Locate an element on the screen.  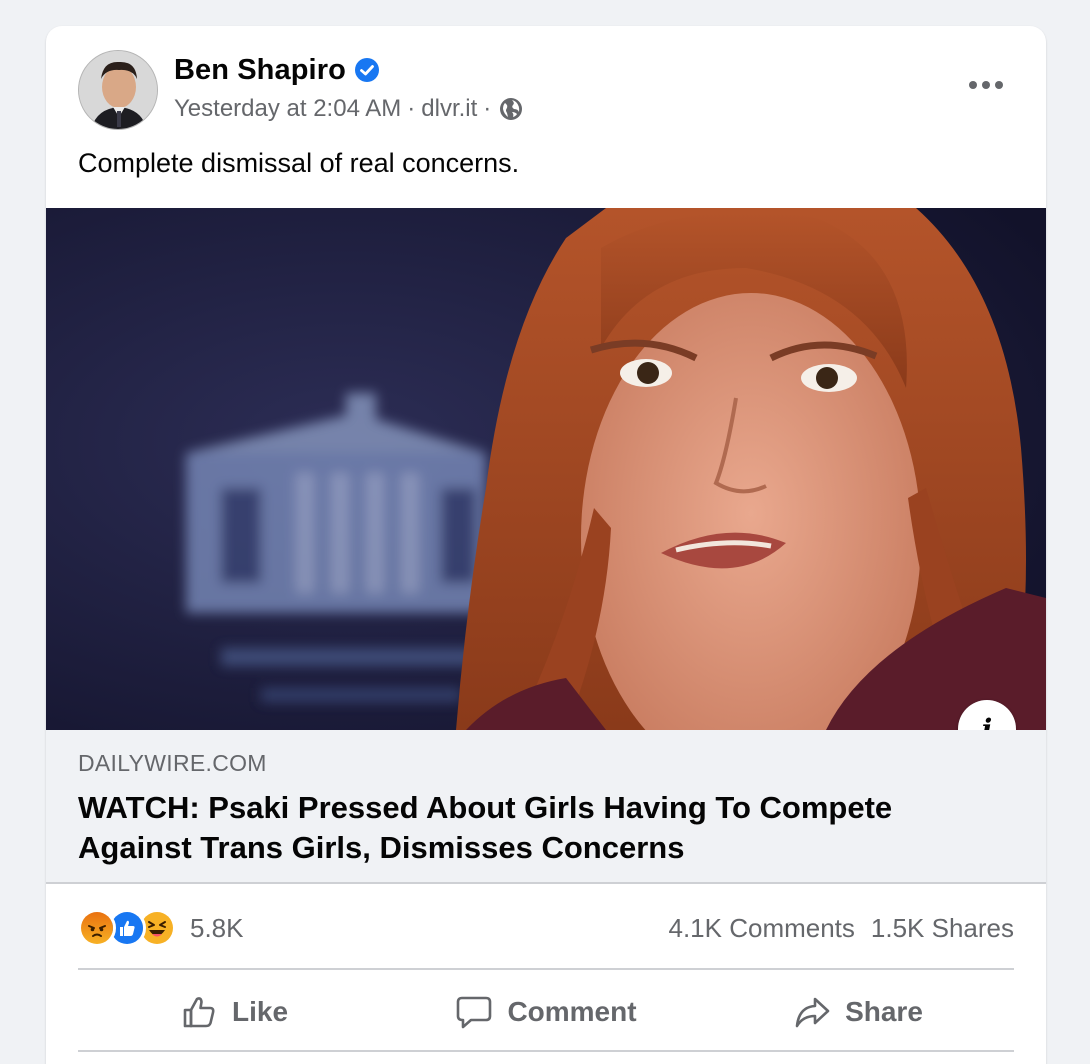
reactions-summary: 5.8K is located at coordinates (161, 928).